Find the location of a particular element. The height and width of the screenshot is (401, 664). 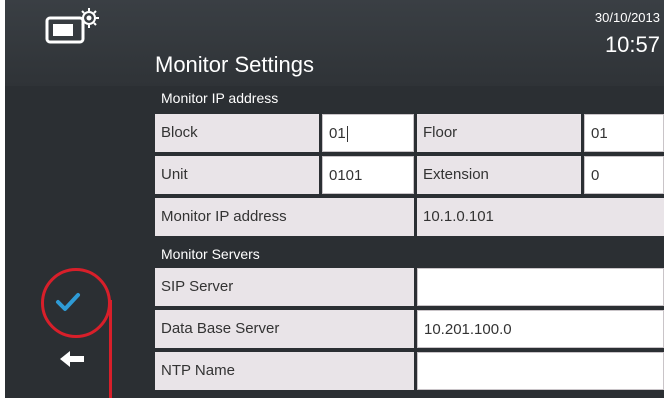

back-arrow-icon is located at coordinates (72, 359).